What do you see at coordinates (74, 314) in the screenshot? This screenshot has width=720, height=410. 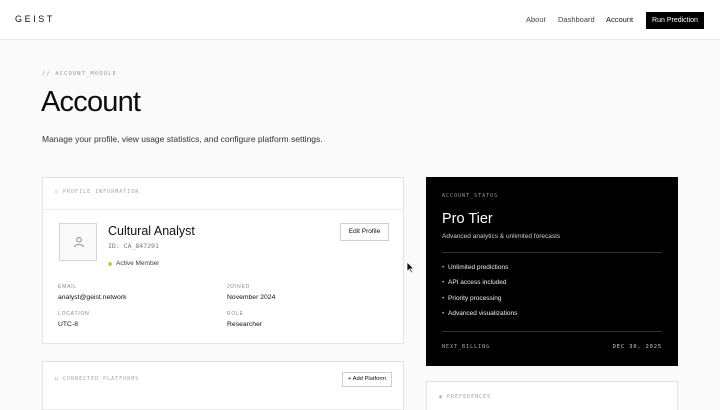 I see `location-label: LOCATION` at bounding box center [74, 314].